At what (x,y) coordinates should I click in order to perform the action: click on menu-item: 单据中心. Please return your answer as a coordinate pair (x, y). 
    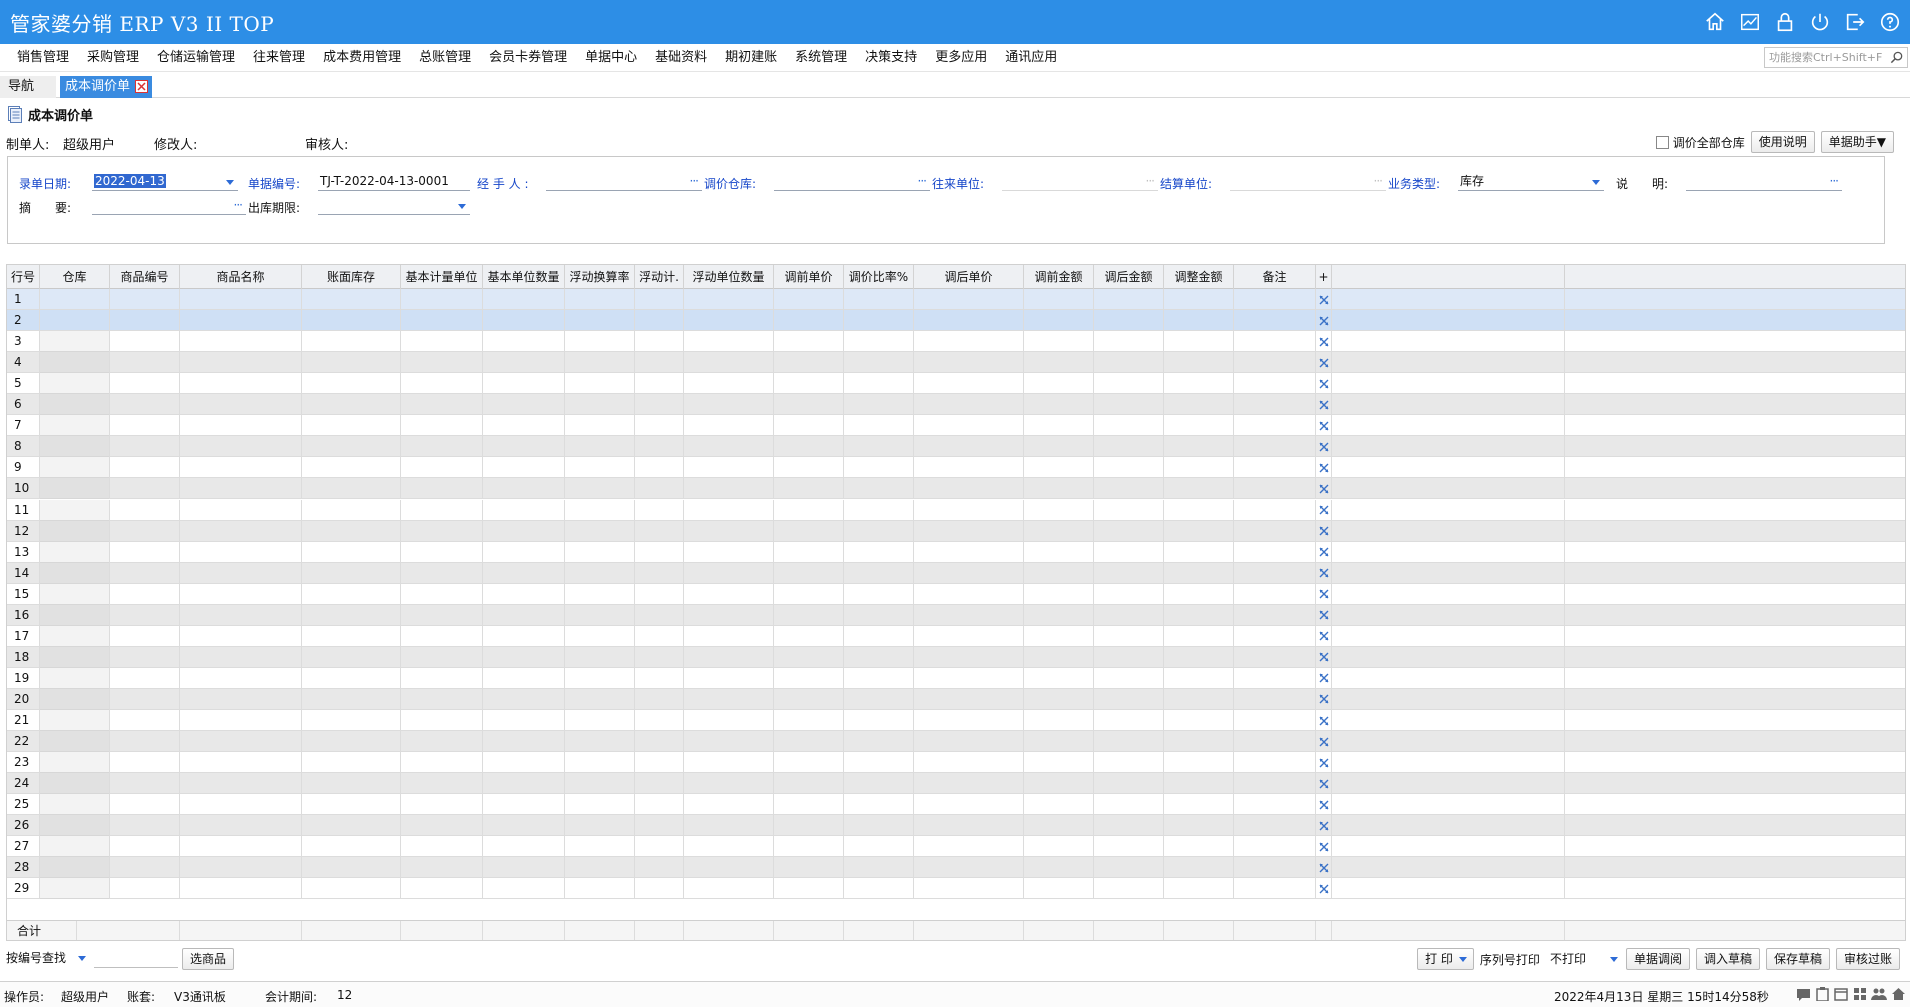
    Looking at the image, I should click on (611, 58).